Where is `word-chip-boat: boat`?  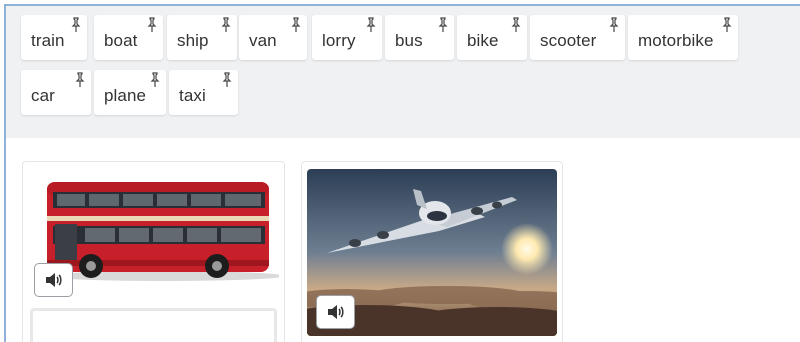
word-chip-boat: boat is located at coordinates (128, 37).